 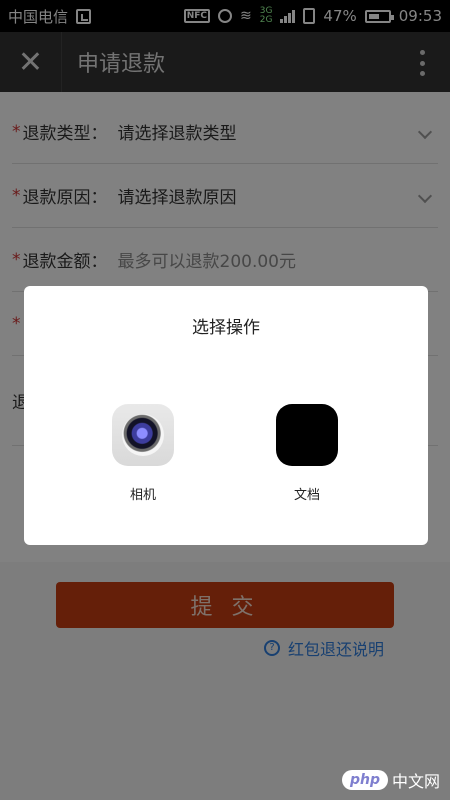 I want to click on document-icon, so click(x=307, y=435).